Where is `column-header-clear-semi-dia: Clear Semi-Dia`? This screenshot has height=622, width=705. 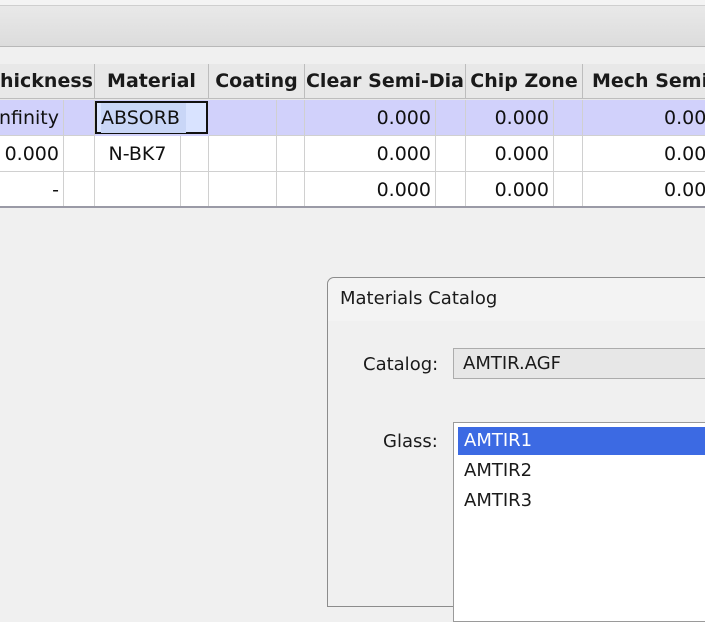
column-header-clear-semi-dia: Clear Semi-Dia is located at coordinates (385, 81).